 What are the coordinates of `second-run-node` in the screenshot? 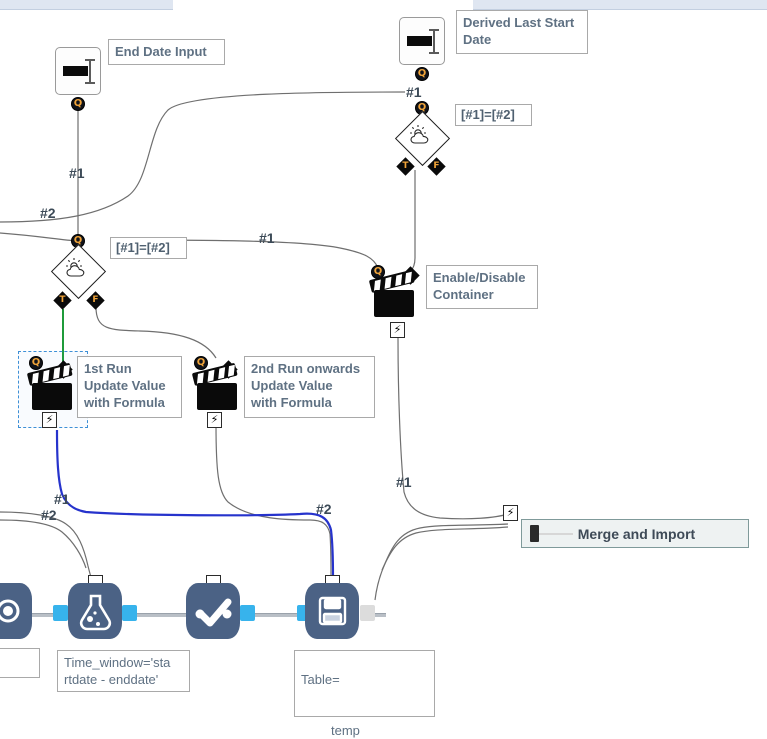 It's located at (216, 388).